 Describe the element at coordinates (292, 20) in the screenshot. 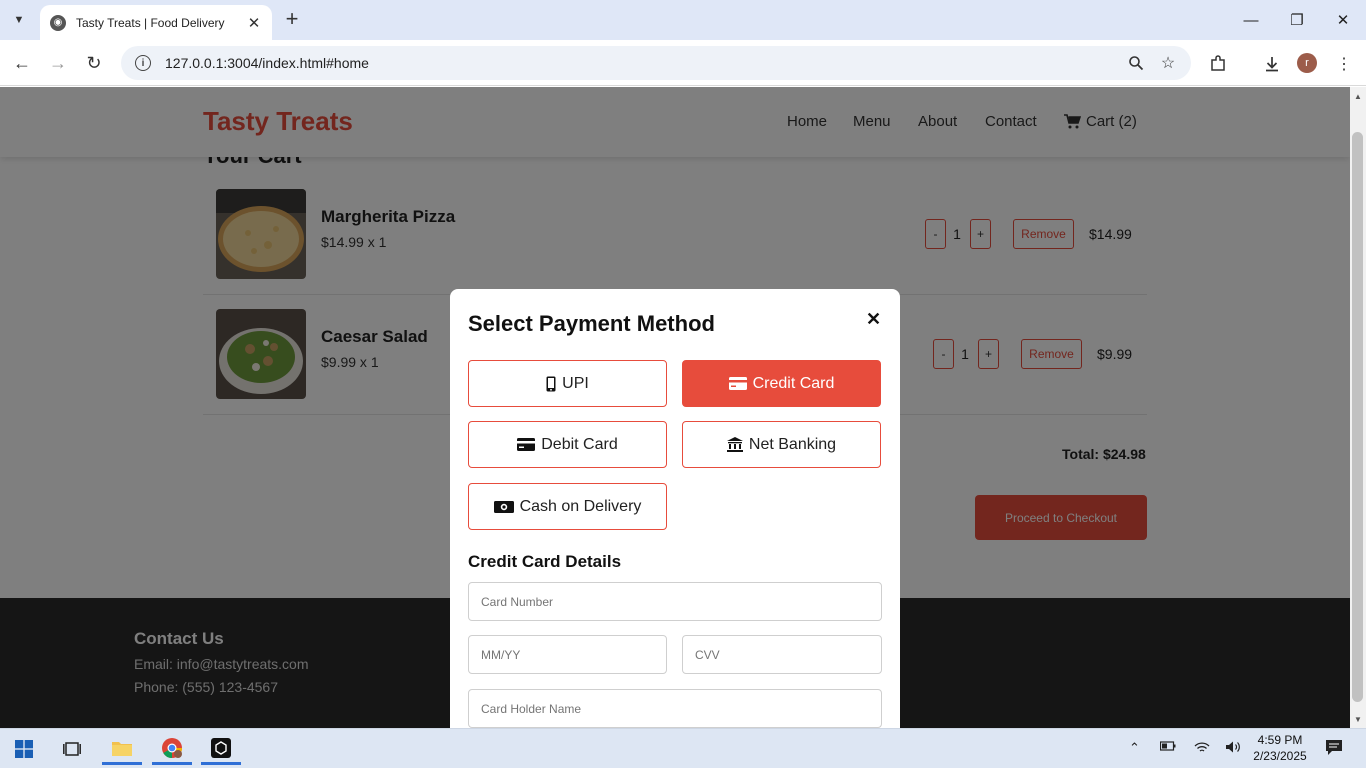

I see `new-tab-button: +` at that location.